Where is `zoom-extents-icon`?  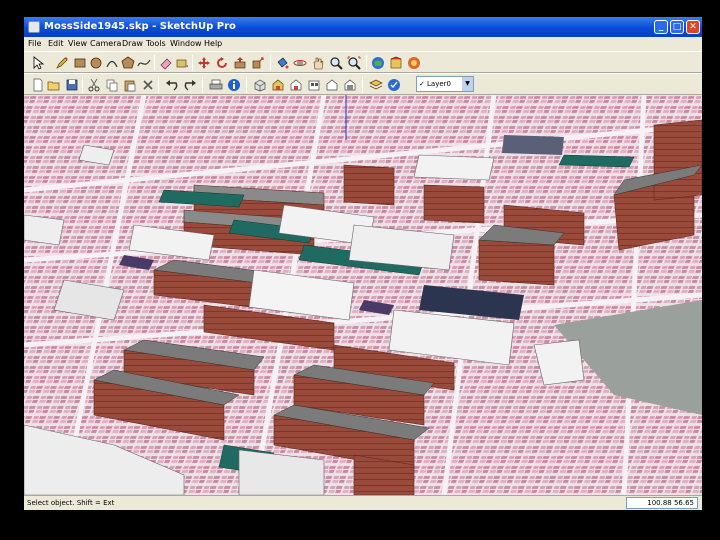 zoom-extents-icon is located at coordinates (354, 63).